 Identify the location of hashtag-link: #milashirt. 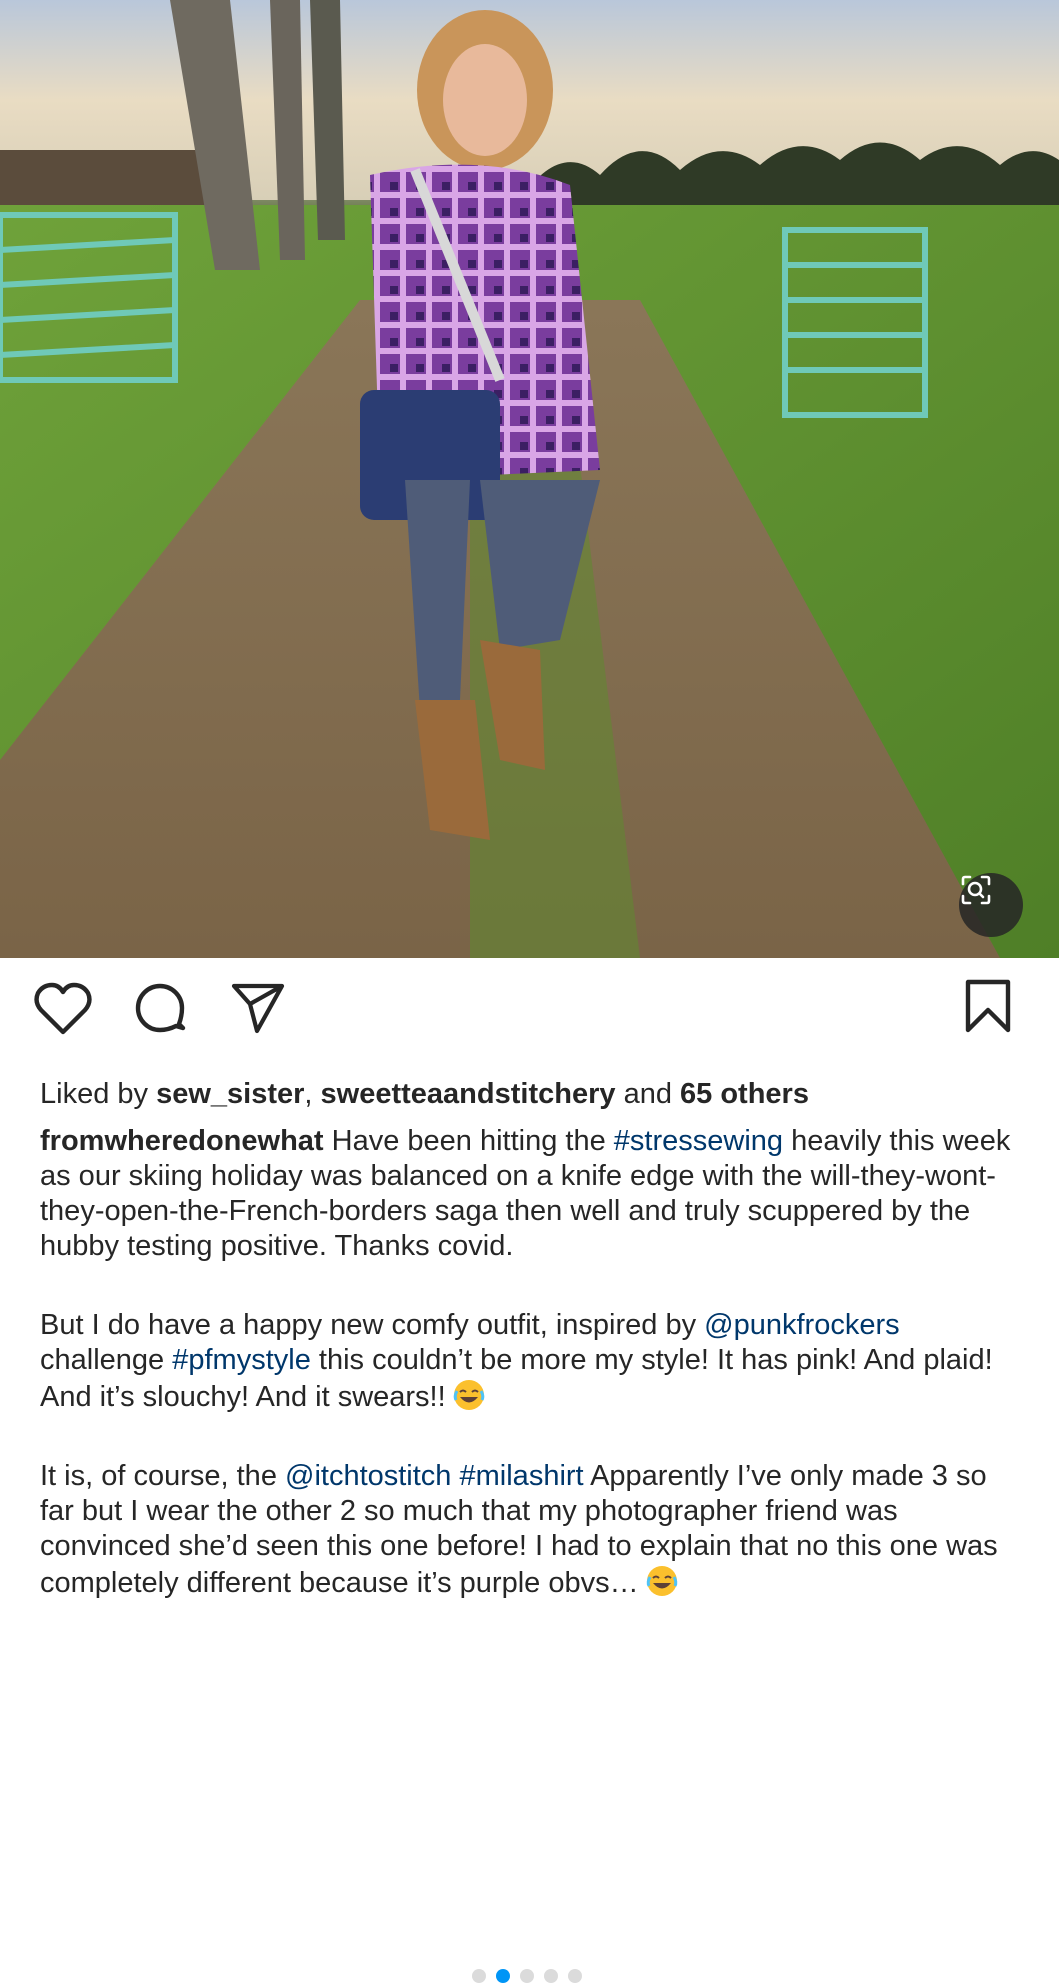
(522, 1476).